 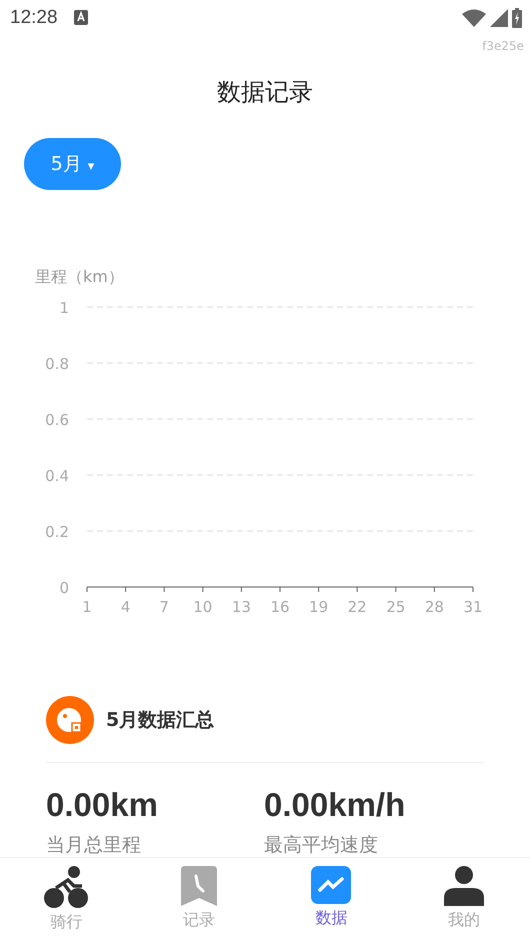 I want to click on cyclist-icon, so click(x=66, y=887).